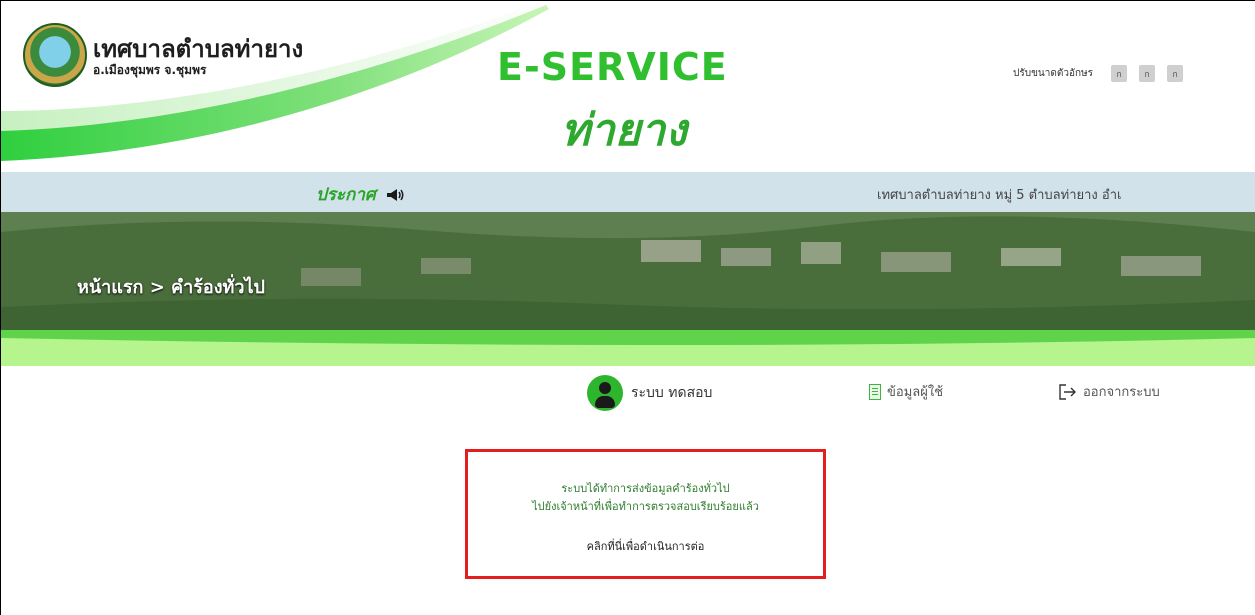 The width and height of the screenshot is (1255, 615). Describe the element at coordinates (999, 195) in the screenshot. I see `announcement-marquee: เทศบาลตำบลท่ายาง หมู่ 5 ตำบลท่ายาง อำเ` at that location.